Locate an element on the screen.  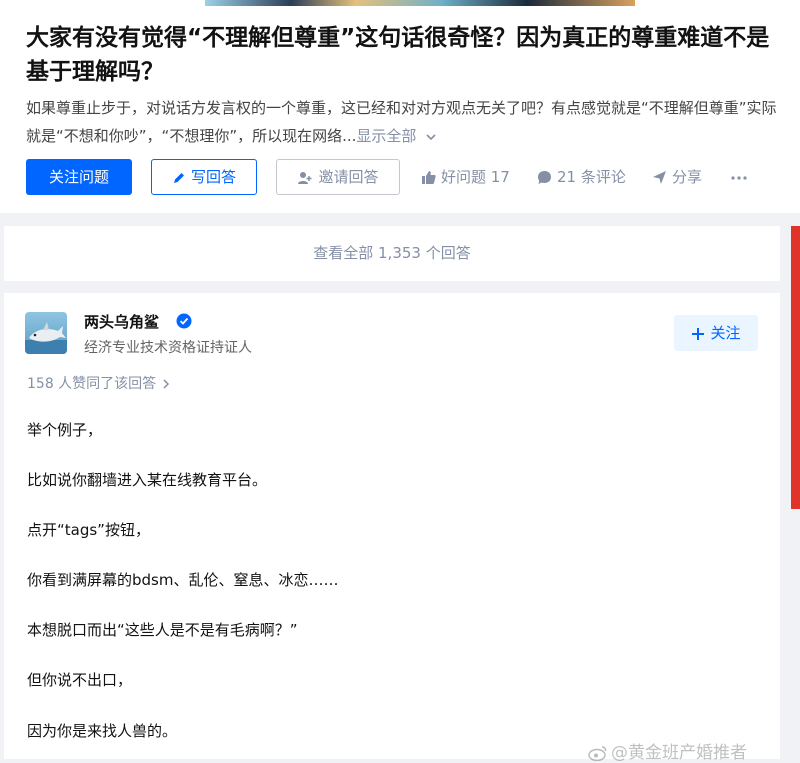
side-edge-decoration is located at coordinates (795, 367).